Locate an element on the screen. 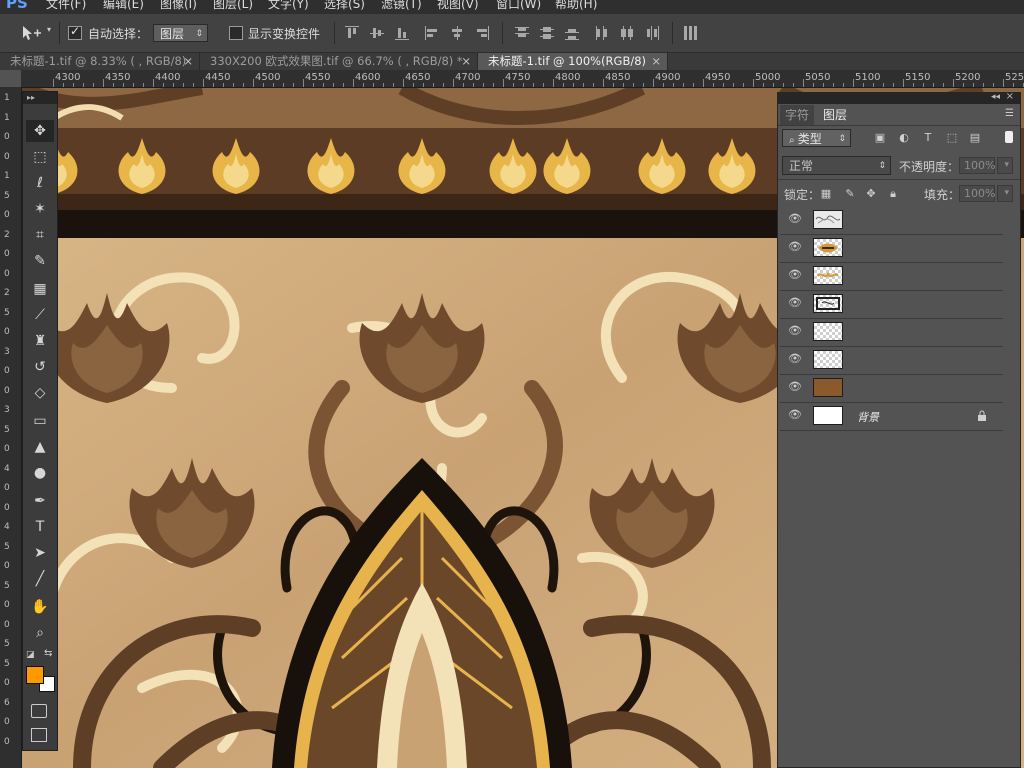 This screenshot has width=1024, height=768. distribute-hcenter-icon is located at coordinates (627, 33).